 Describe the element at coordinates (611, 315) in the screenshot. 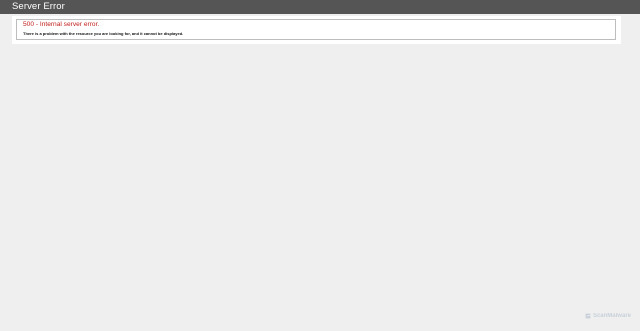

I see `brand-name: ScanMalware` at that location.